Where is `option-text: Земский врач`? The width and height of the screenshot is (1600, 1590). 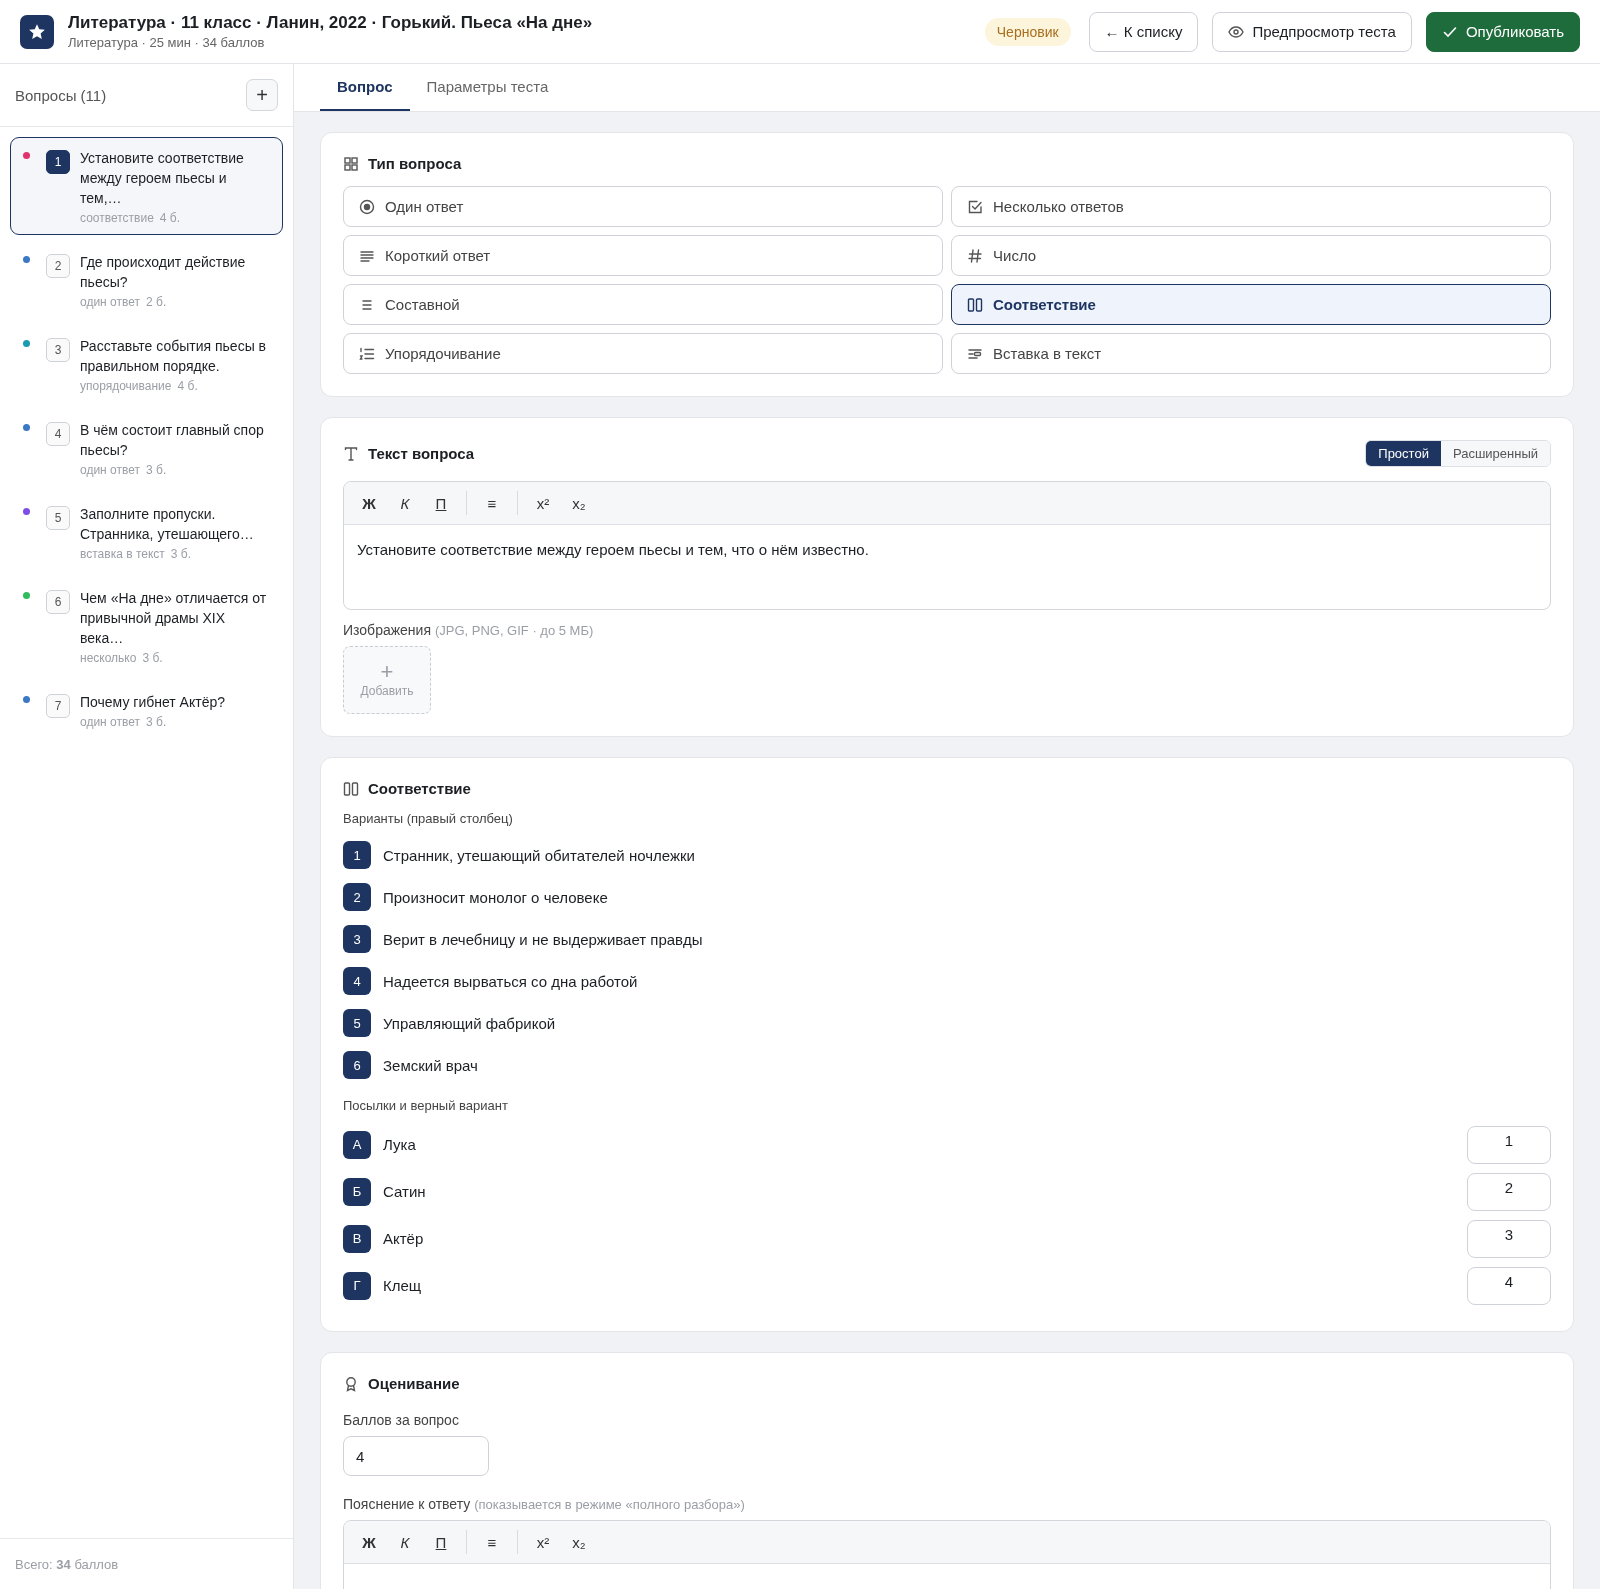
option-text: Земский врач is located at coordinates (430, 1065).